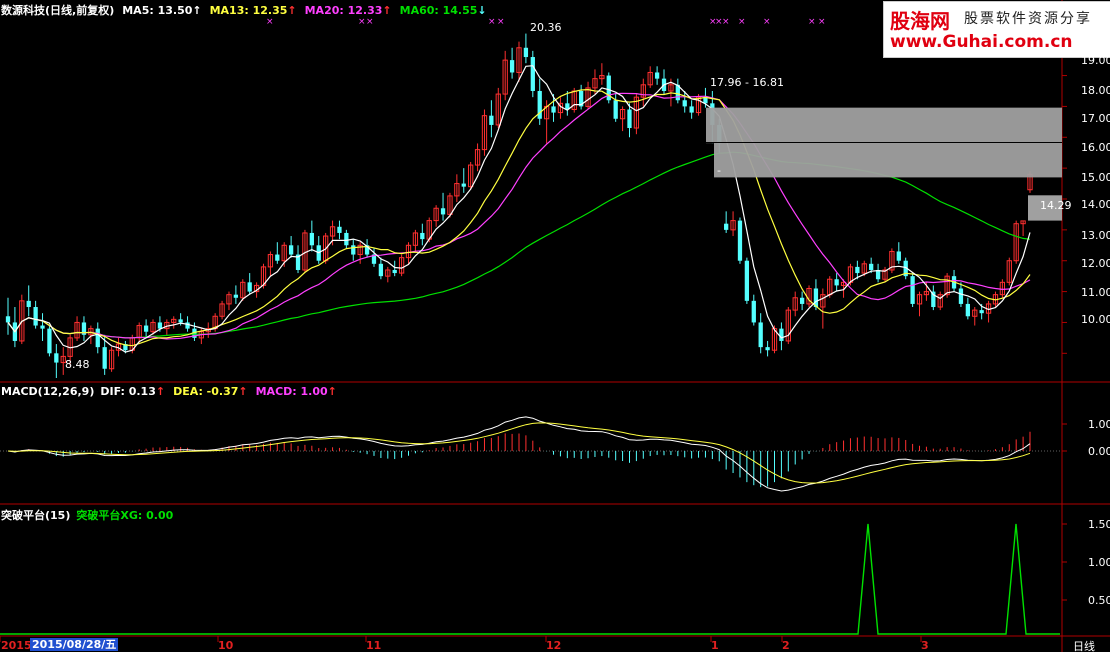  I want to click on macd-tick: 0.00, so click(1099, 451).